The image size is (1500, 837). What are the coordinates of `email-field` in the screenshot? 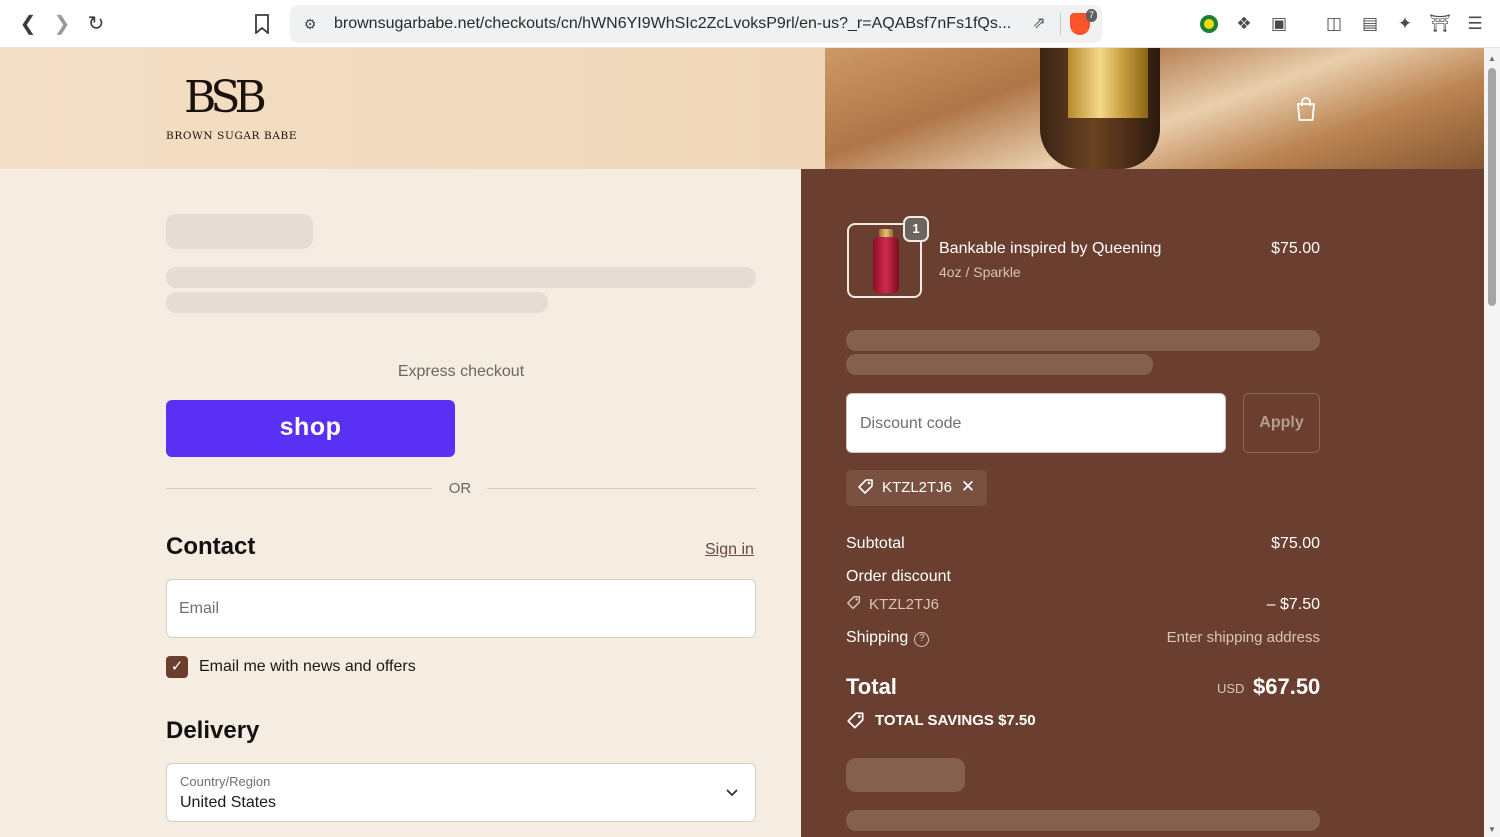 It's located at (461, 608).